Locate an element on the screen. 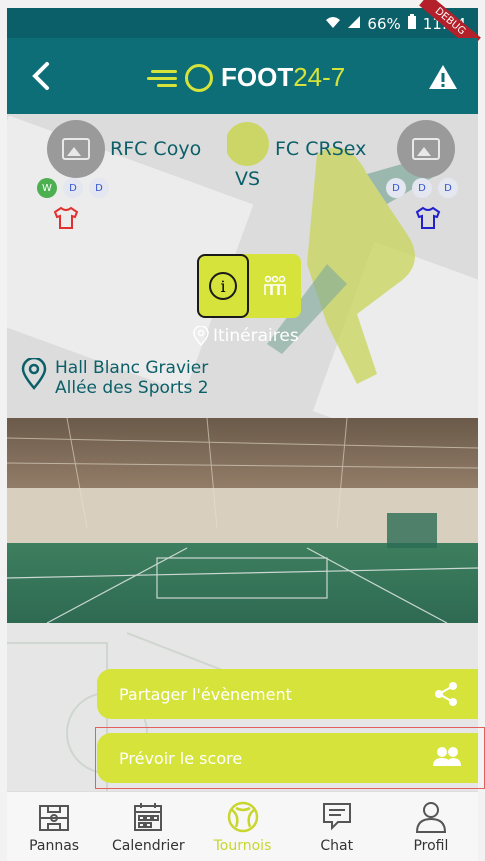  away-shirt-icon is located at coordinates (428, 218).